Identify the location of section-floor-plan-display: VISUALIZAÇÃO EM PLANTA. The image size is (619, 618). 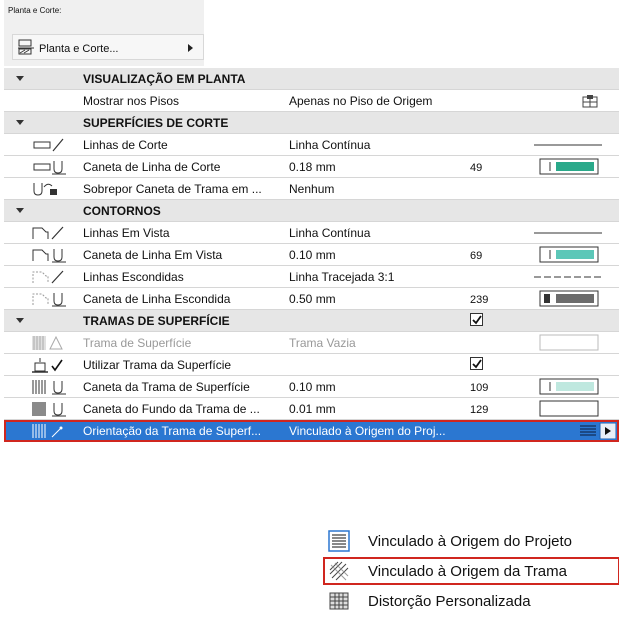
(311, 79).